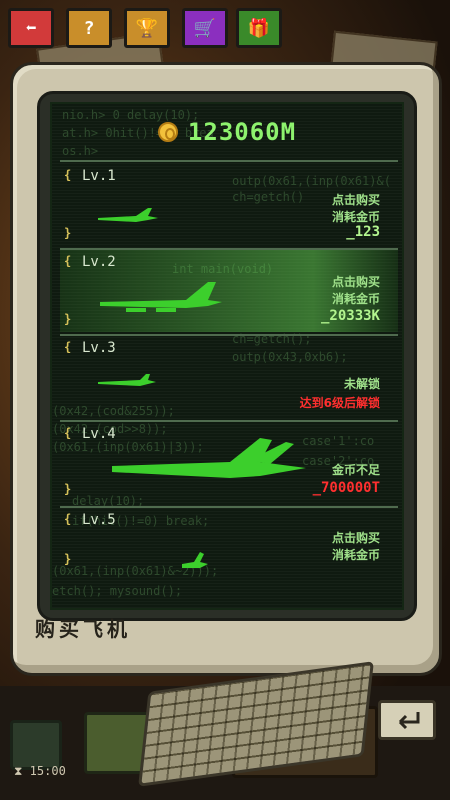 Image resolution: width=450 pixels, height=800 pixels. I want to click on return-button, so click(407, 720).